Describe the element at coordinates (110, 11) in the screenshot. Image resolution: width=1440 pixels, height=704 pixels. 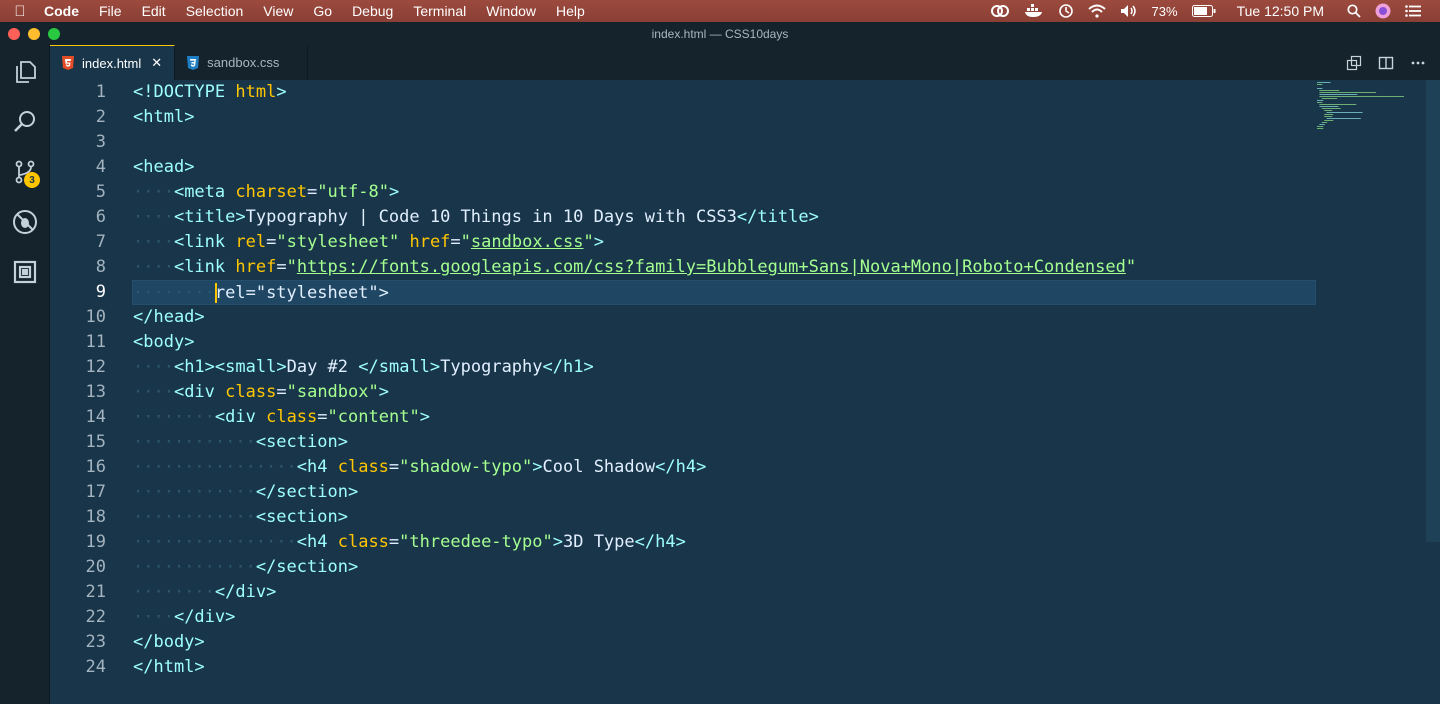
I see `menu-file: File` at that location.